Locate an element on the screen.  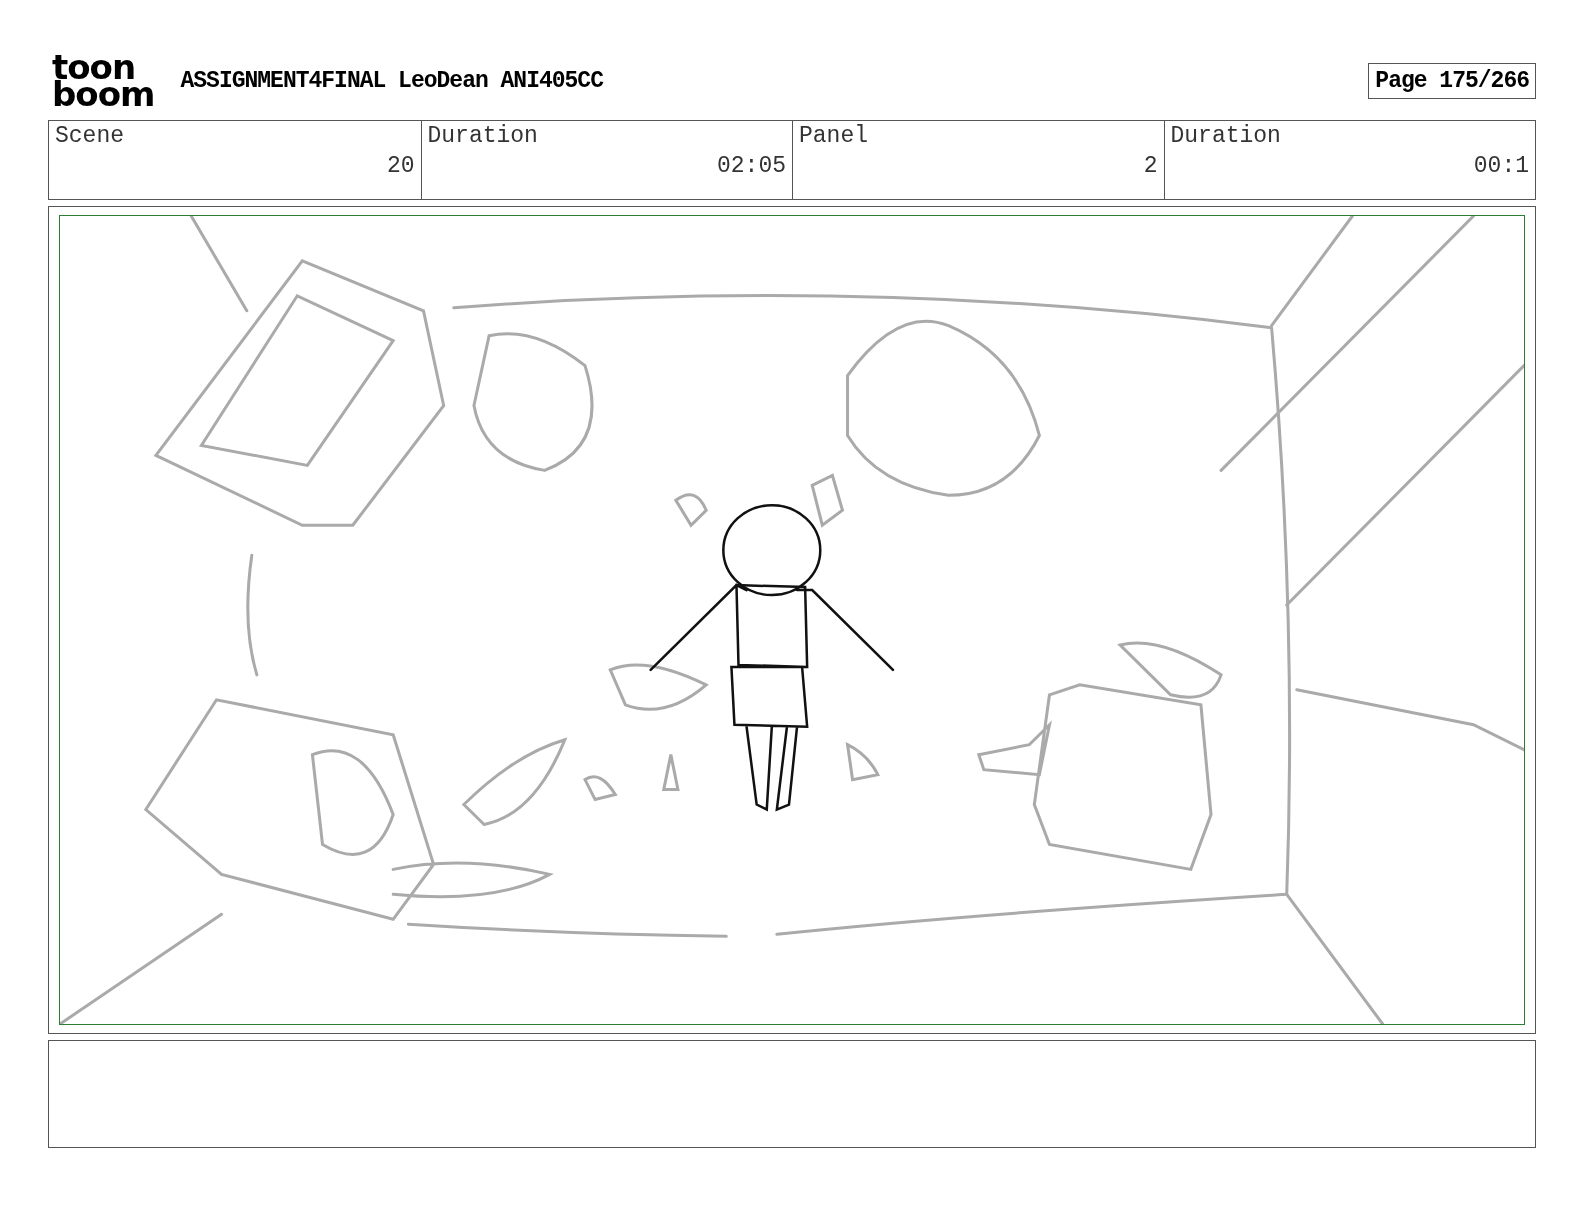
table-cell: 2 is located at coordinates (1150, 166).